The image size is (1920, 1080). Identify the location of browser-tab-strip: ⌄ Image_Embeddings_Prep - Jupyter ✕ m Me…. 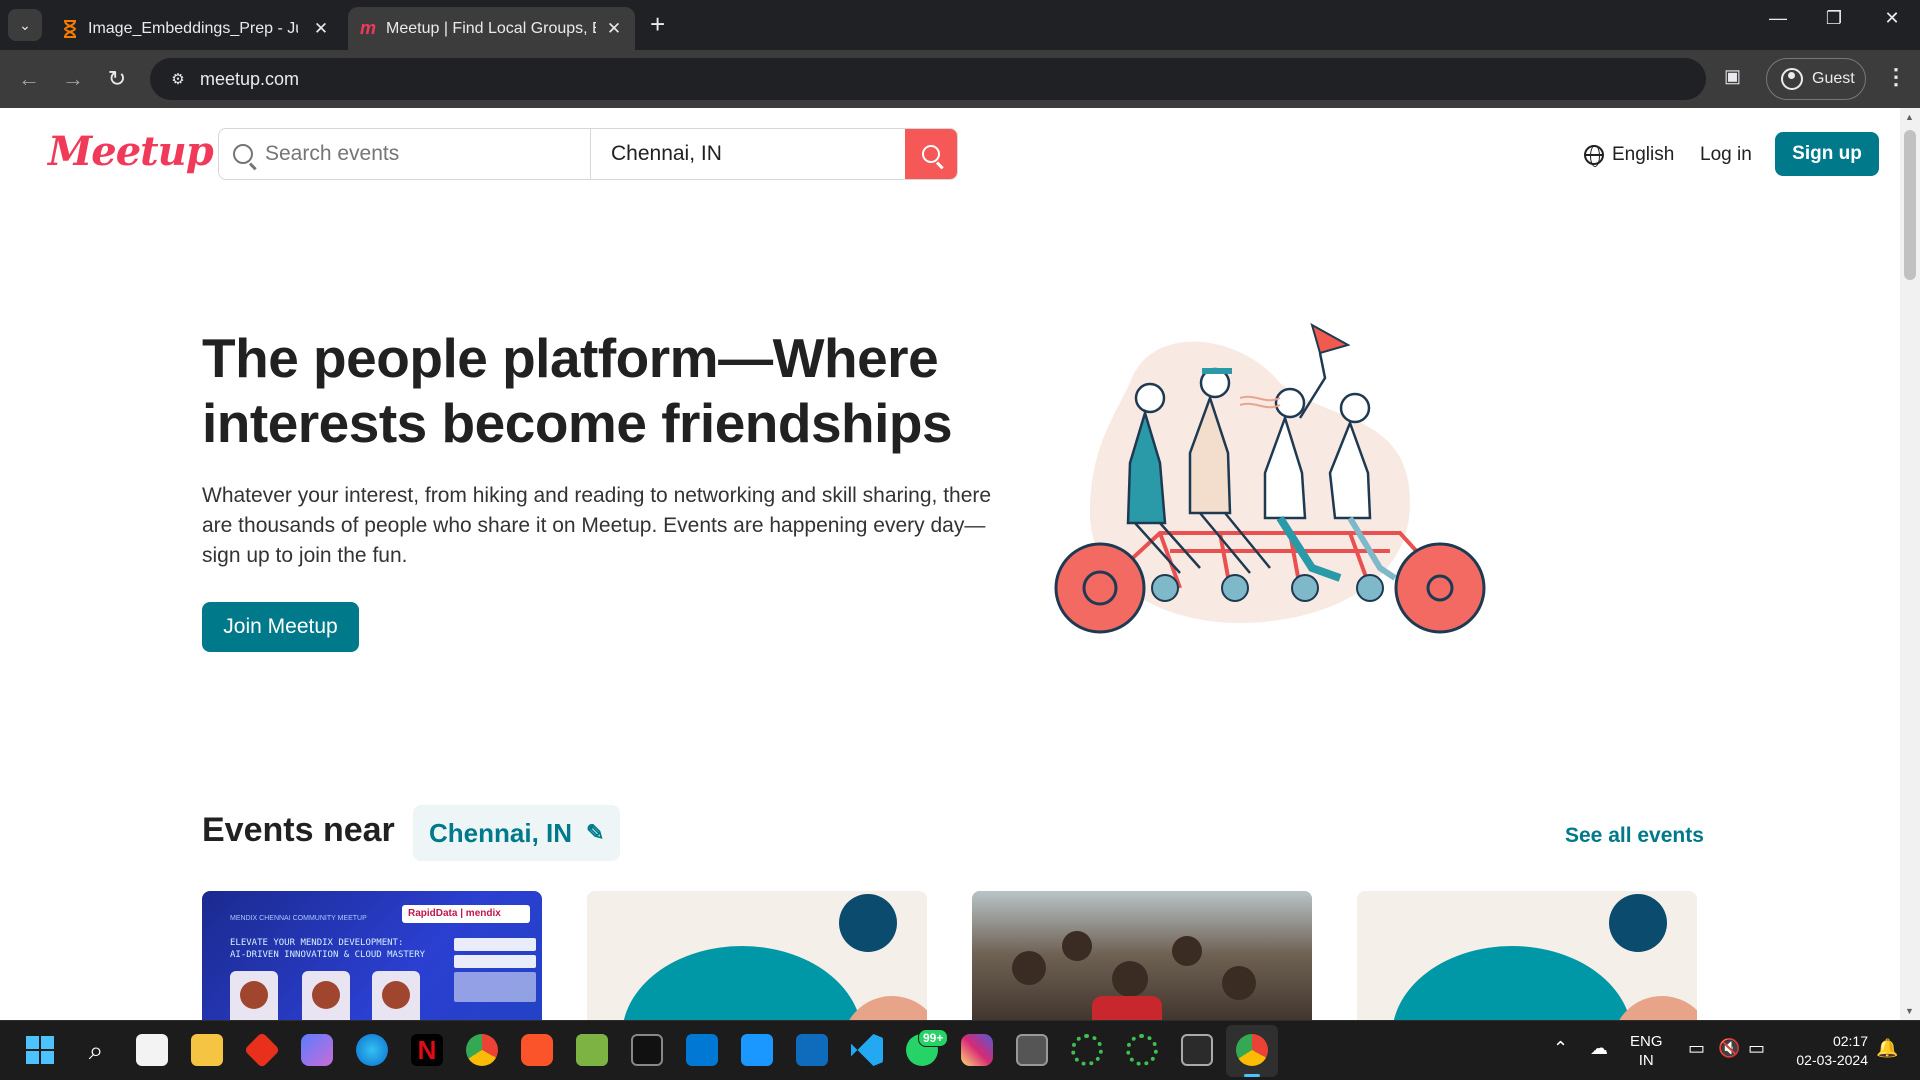
(960, 25).